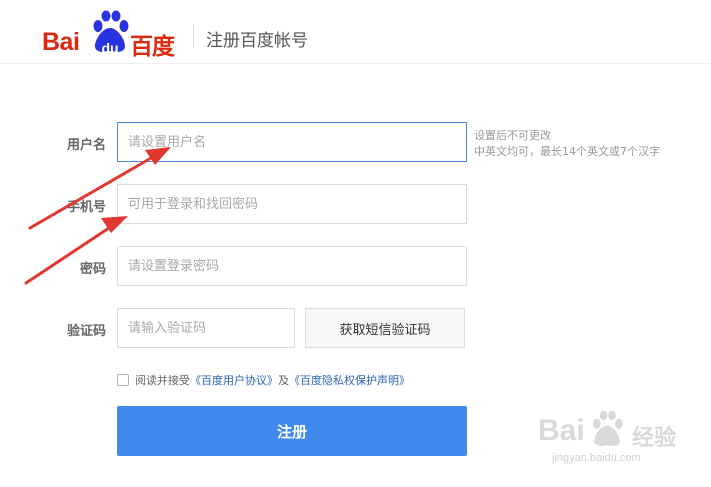  I want to click on watermark: Bai 经验 jingyan.baidu.com, so click(620, 438).